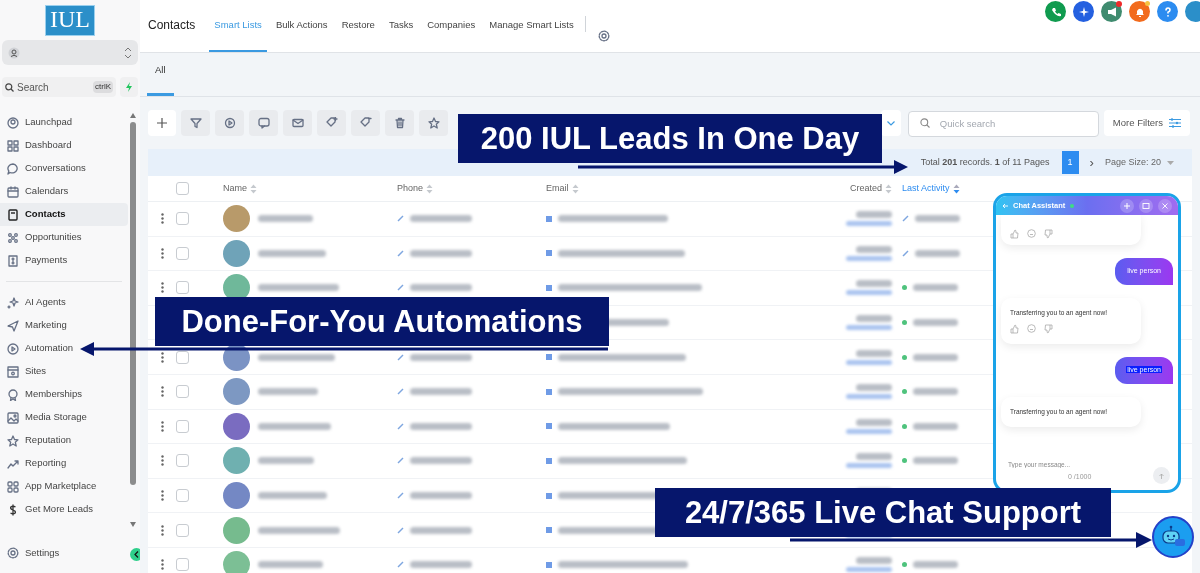 This screenshot has width=1200, height=573. I want to click on sidebar-item: Get More Leads, so click(64, 509).